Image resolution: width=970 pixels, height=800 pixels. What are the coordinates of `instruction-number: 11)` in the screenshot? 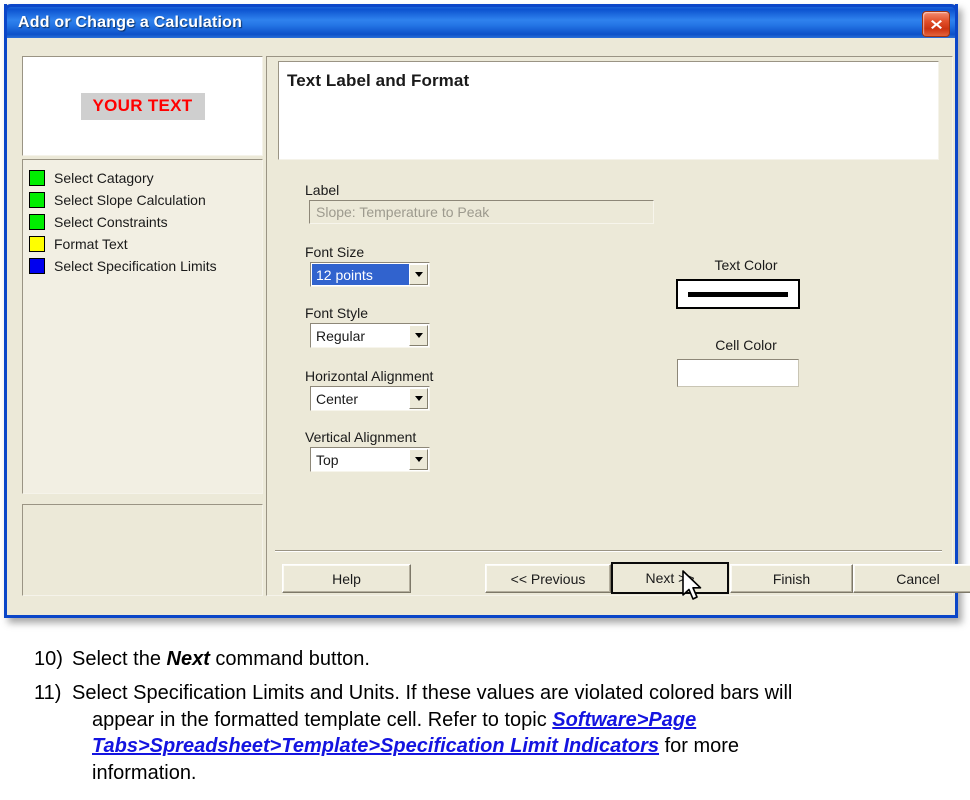 It's located at (48, 693).